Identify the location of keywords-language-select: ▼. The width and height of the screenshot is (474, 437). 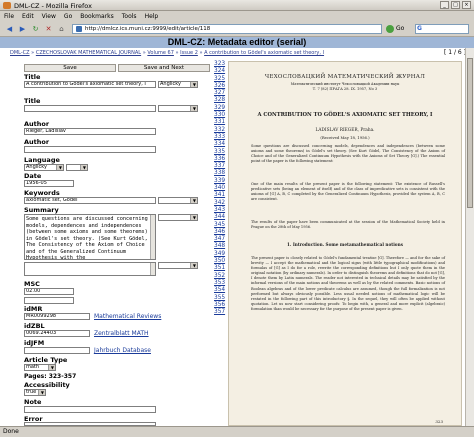
(178, 200).